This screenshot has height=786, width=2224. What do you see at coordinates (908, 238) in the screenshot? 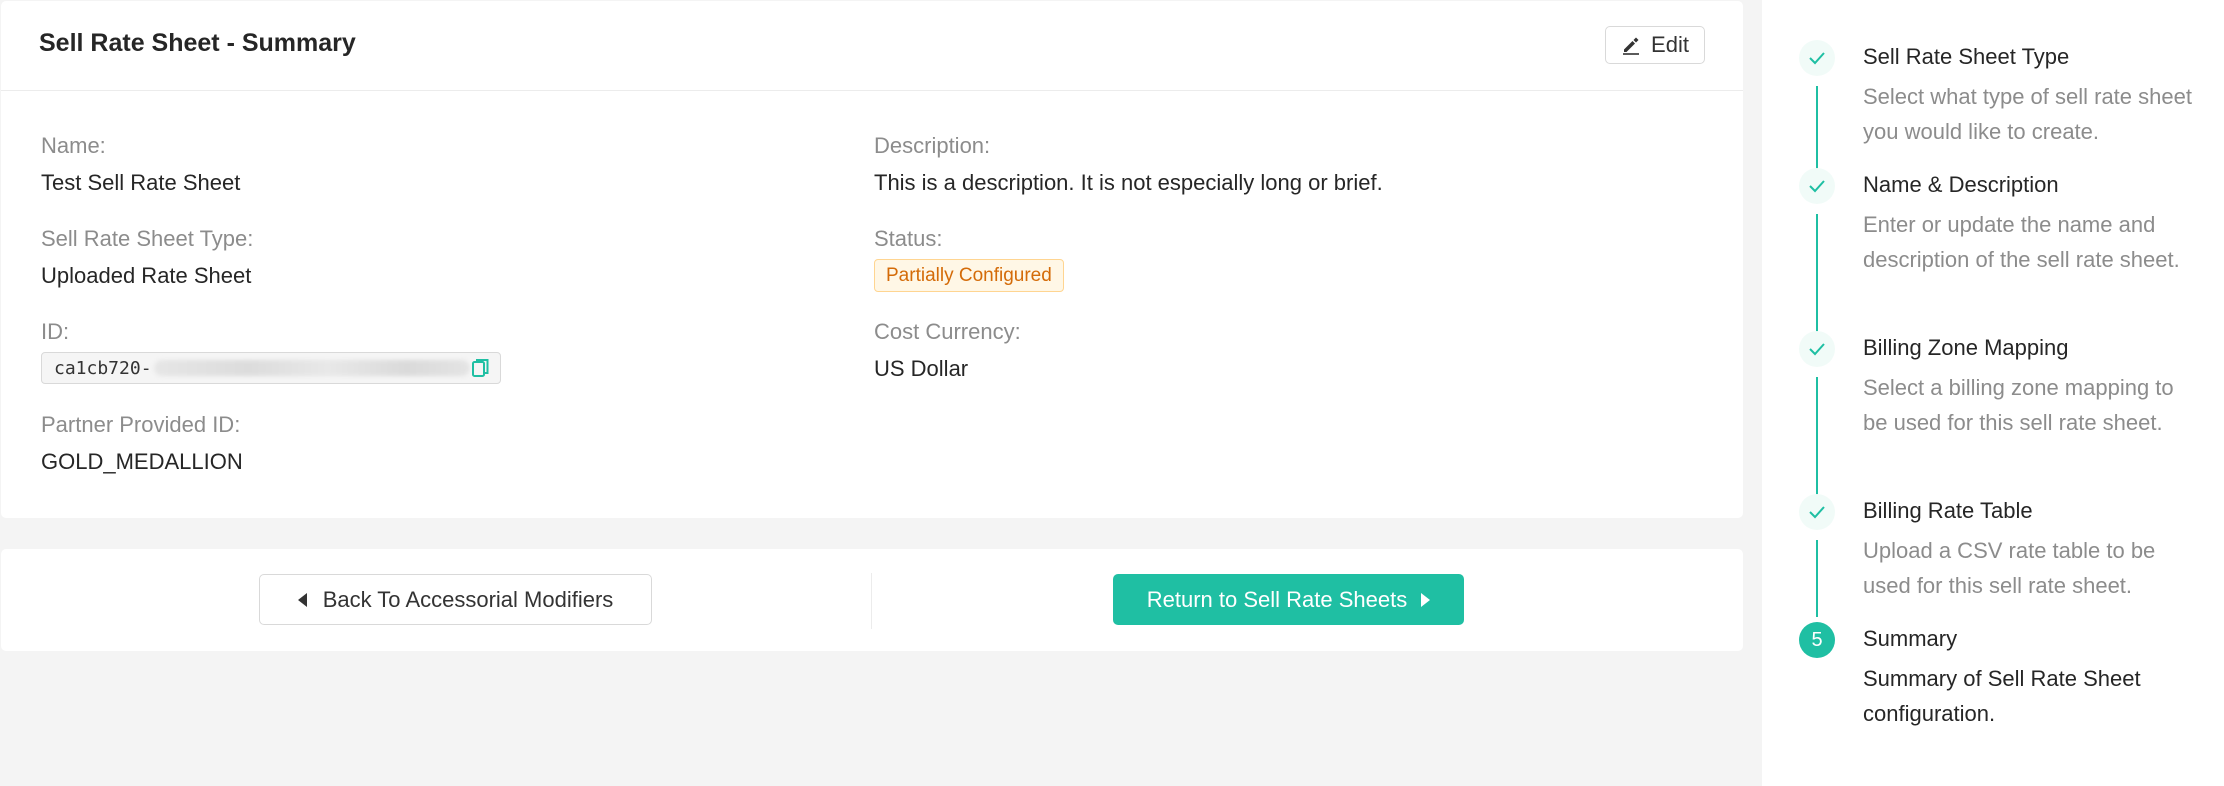
I see `status-label: Status:` at bounding box center [908, 238].